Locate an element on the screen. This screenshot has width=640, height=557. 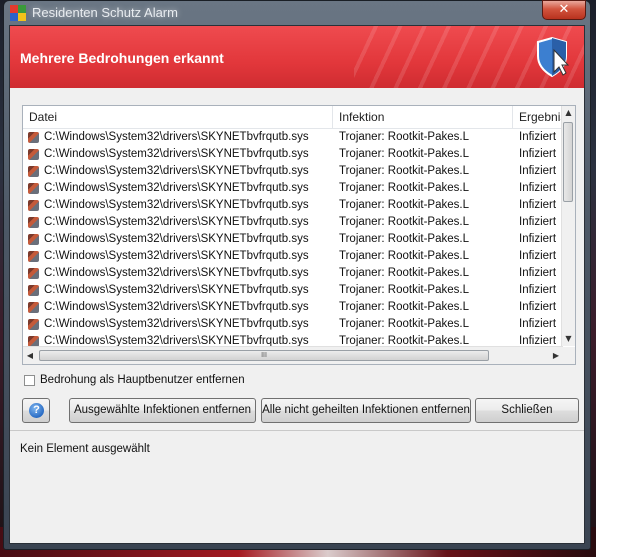
app-icon is located at coordinates (18, 13).